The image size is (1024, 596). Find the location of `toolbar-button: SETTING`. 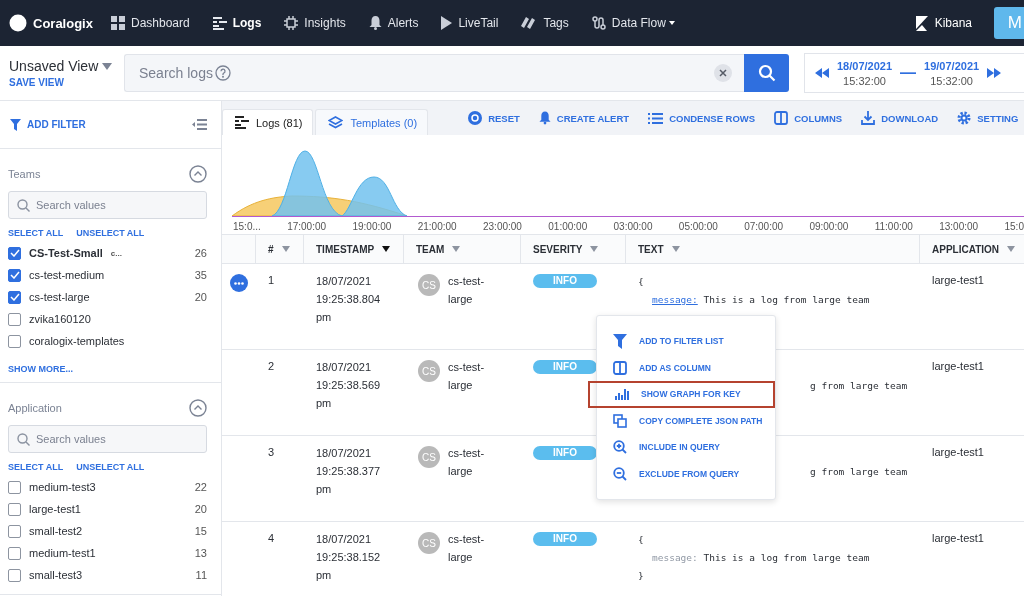

toolbar-button: SETTING is located at coordinates (988, 118).